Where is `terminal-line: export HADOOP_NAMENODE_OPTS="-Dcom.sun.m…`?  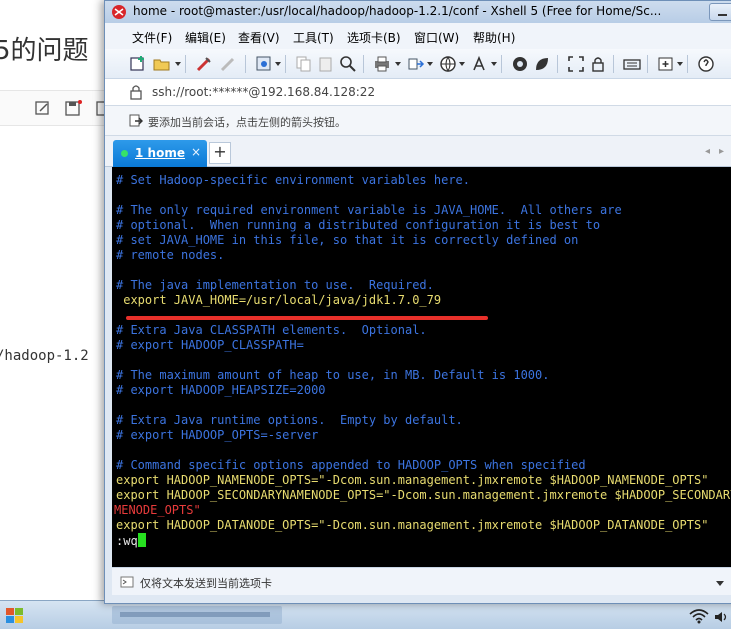
terminal-line: export HADOOP_NAMENODE_OPTS="-Dcom.sun.m… is located at coordinates (412, 480).